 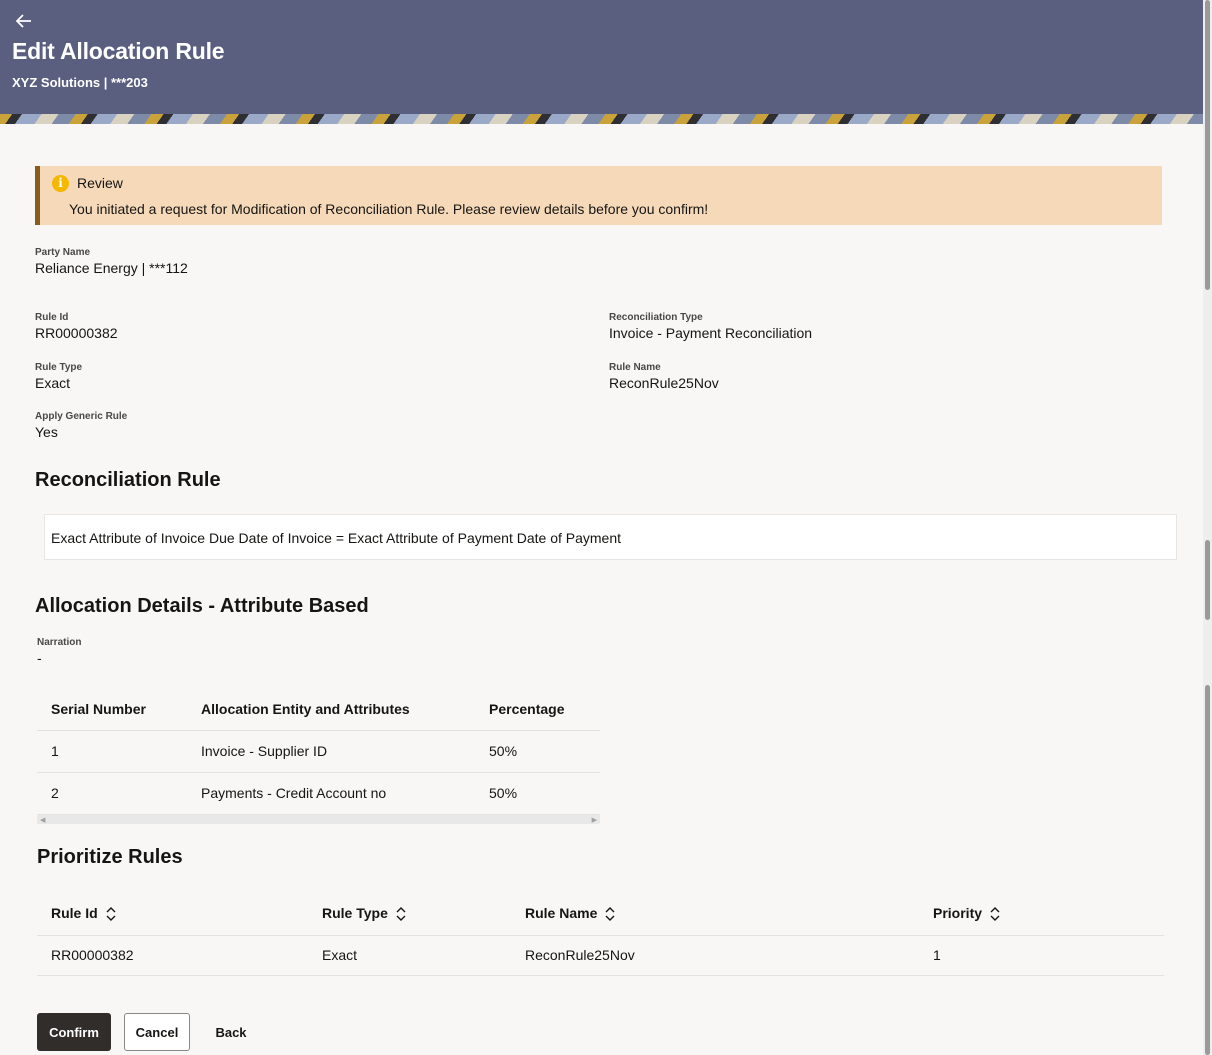 What do you see at coordinates (59, 642) in the screenshot?
I see `narration-label: Narration` at bounding box center [59, 642].